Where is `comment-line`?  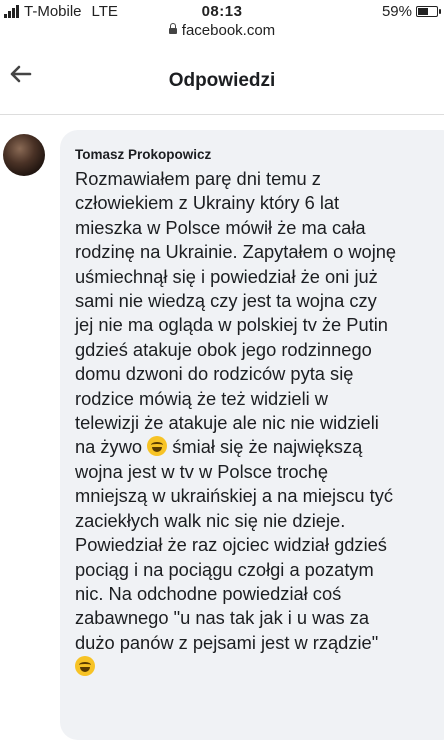 comment-line is located at coordinates (259, 667).